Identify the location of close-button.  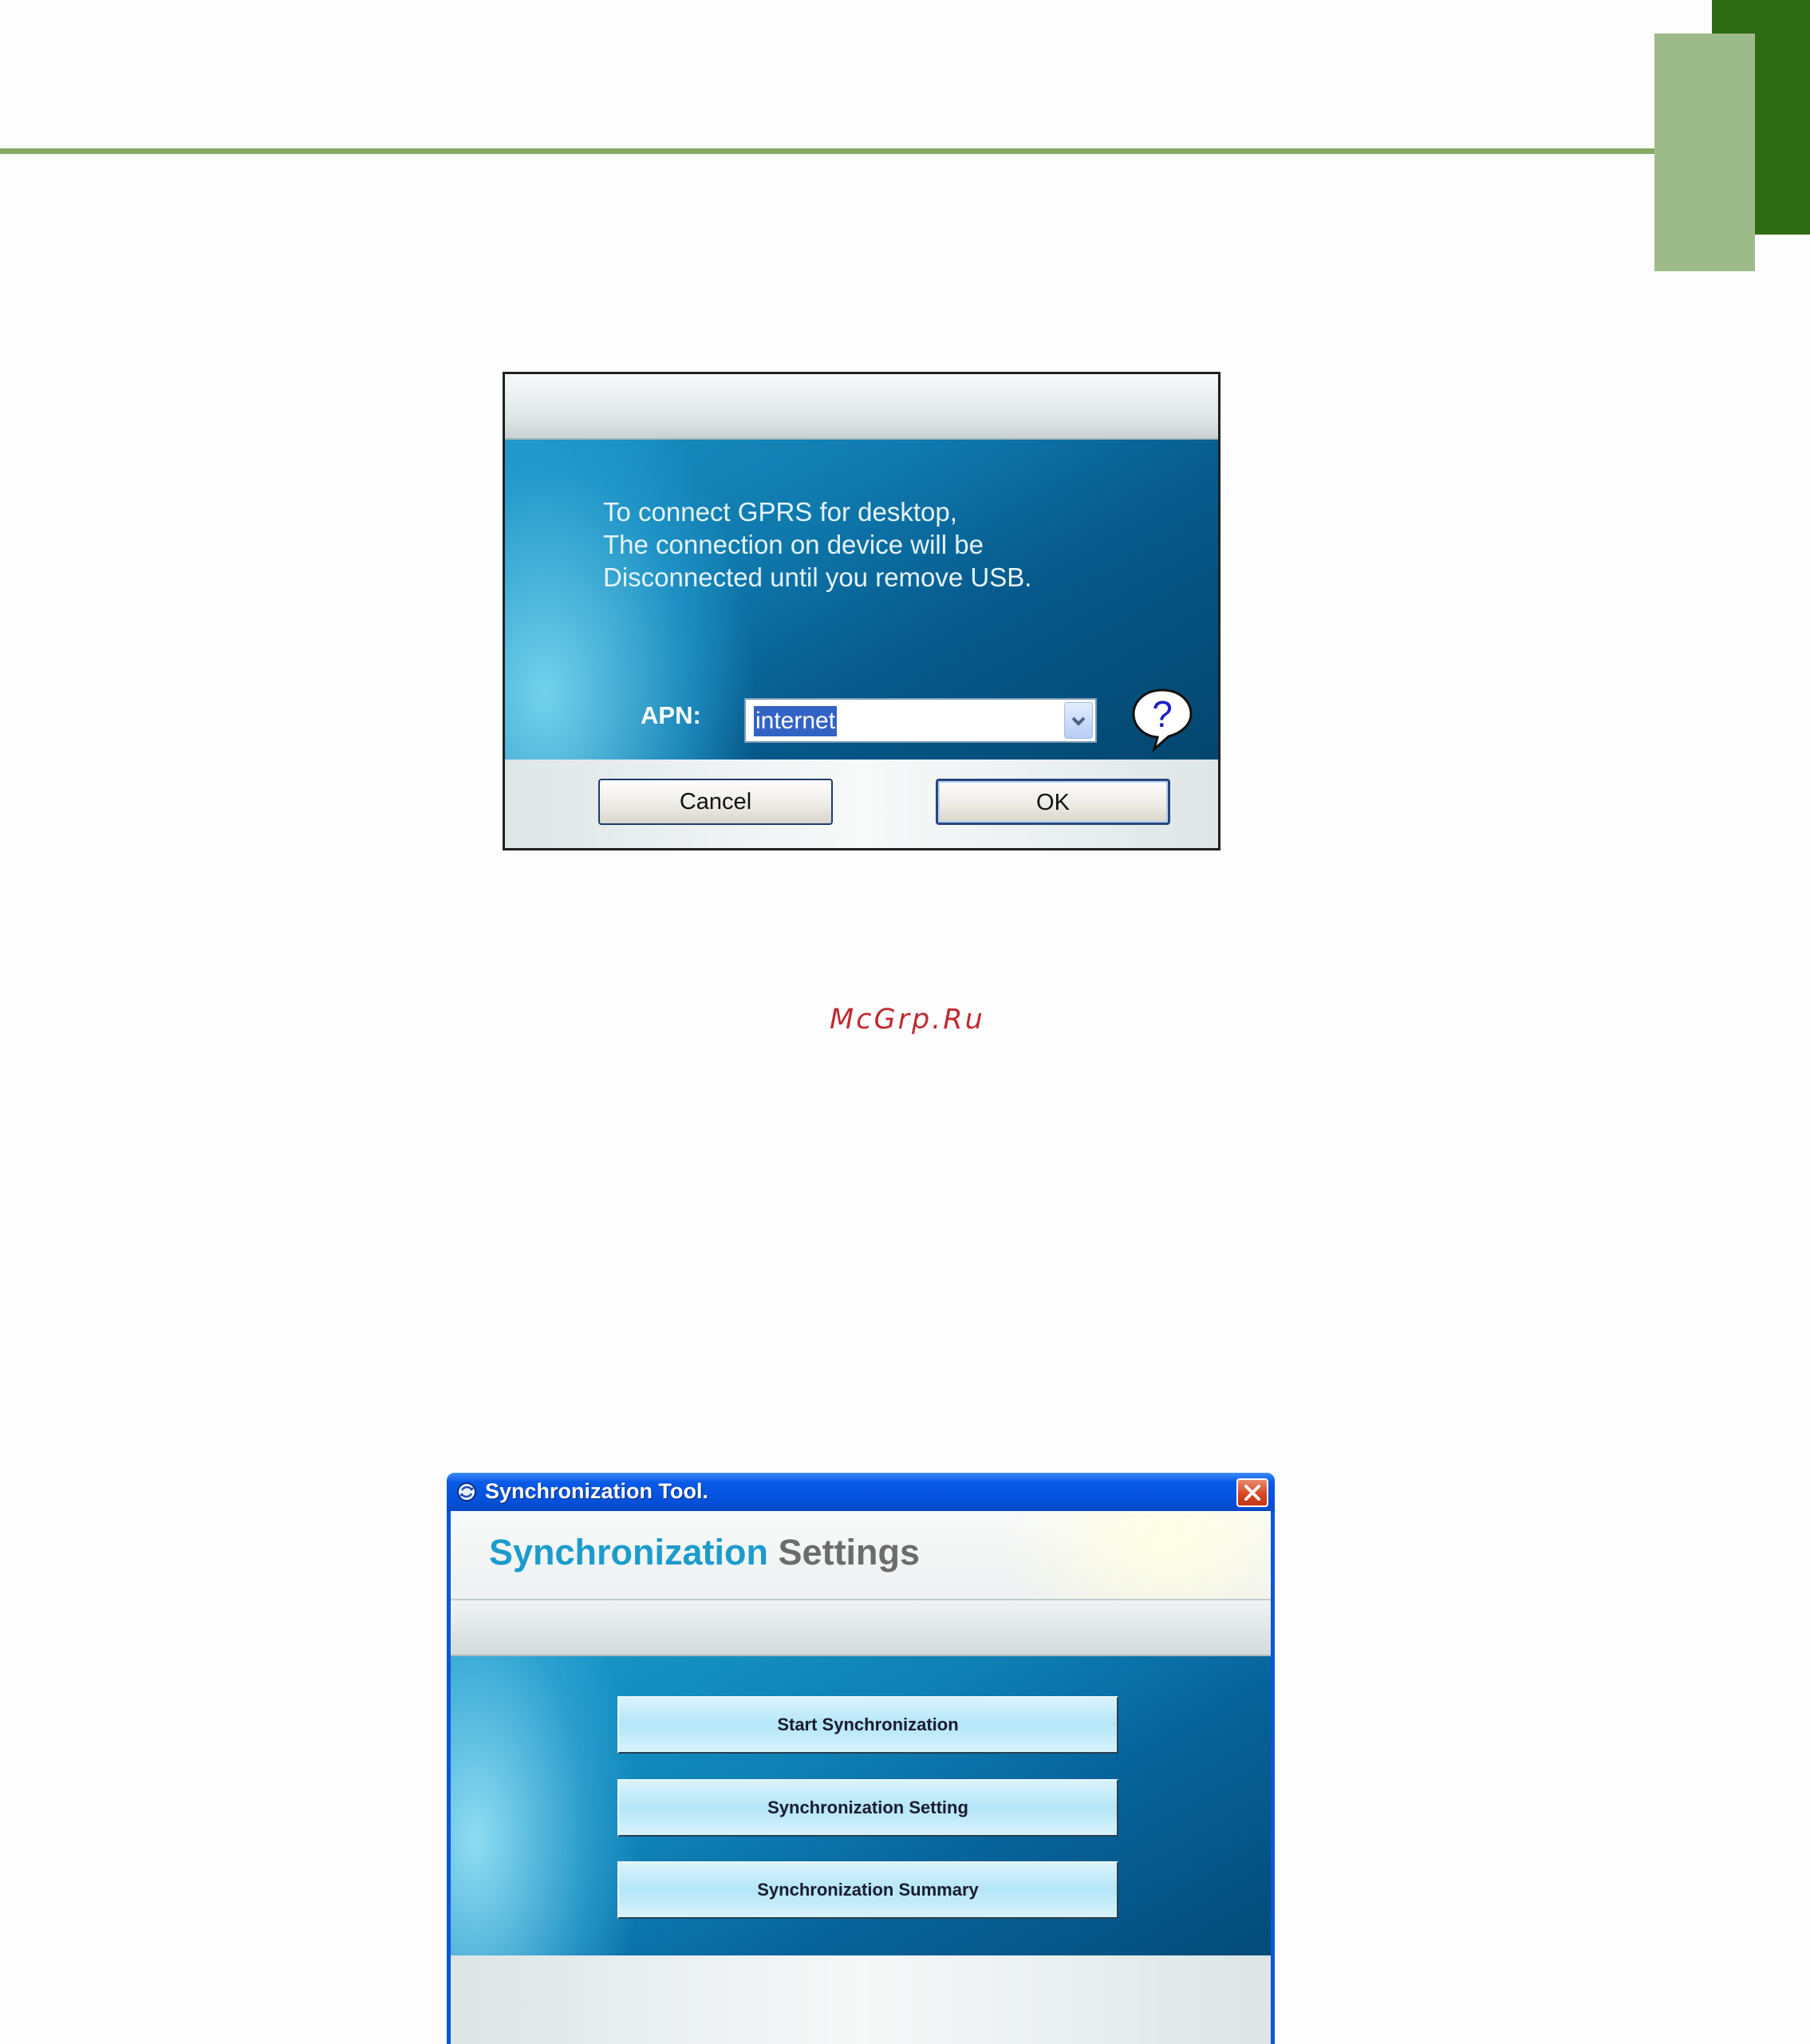
(1252, 1492).